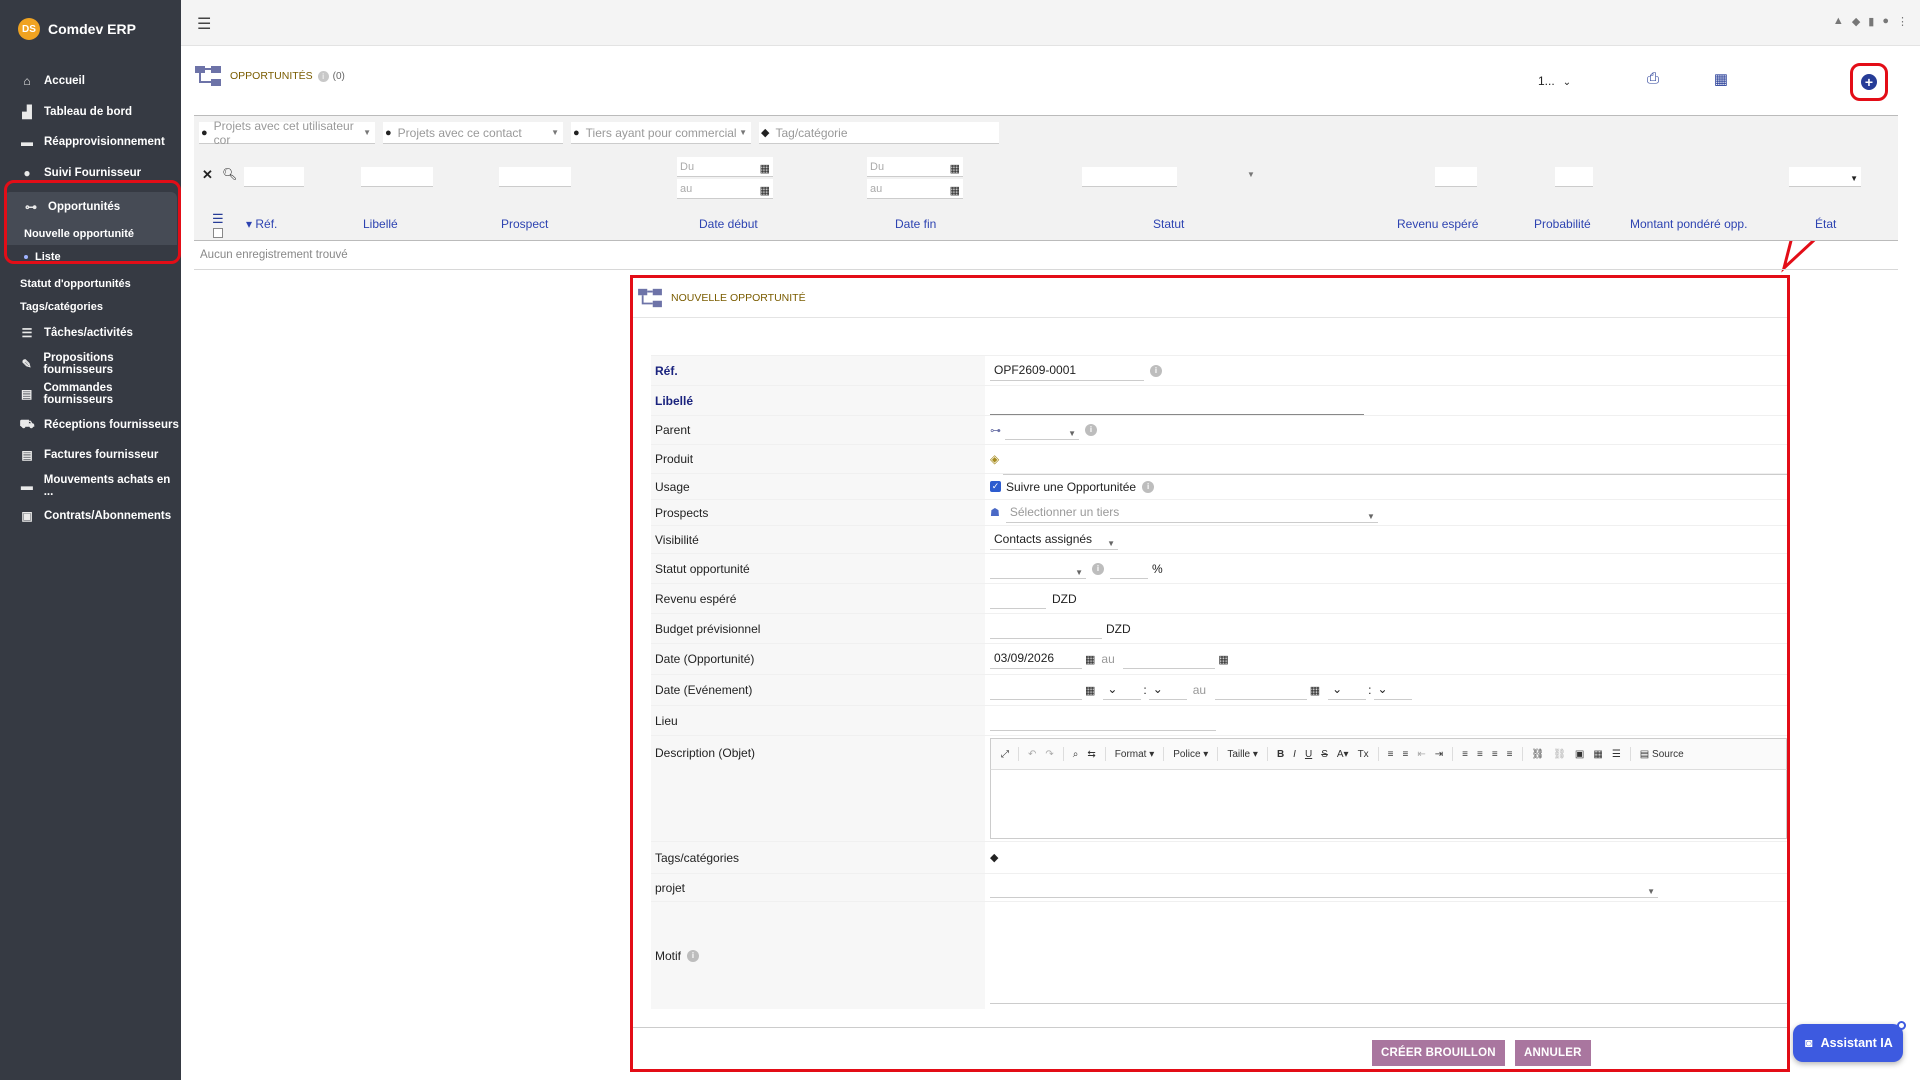 This screenshot has width=1920, height=1080. I want to click on sidebar-item-factures: ▤ Factures fournisseur, so click(90, 455).